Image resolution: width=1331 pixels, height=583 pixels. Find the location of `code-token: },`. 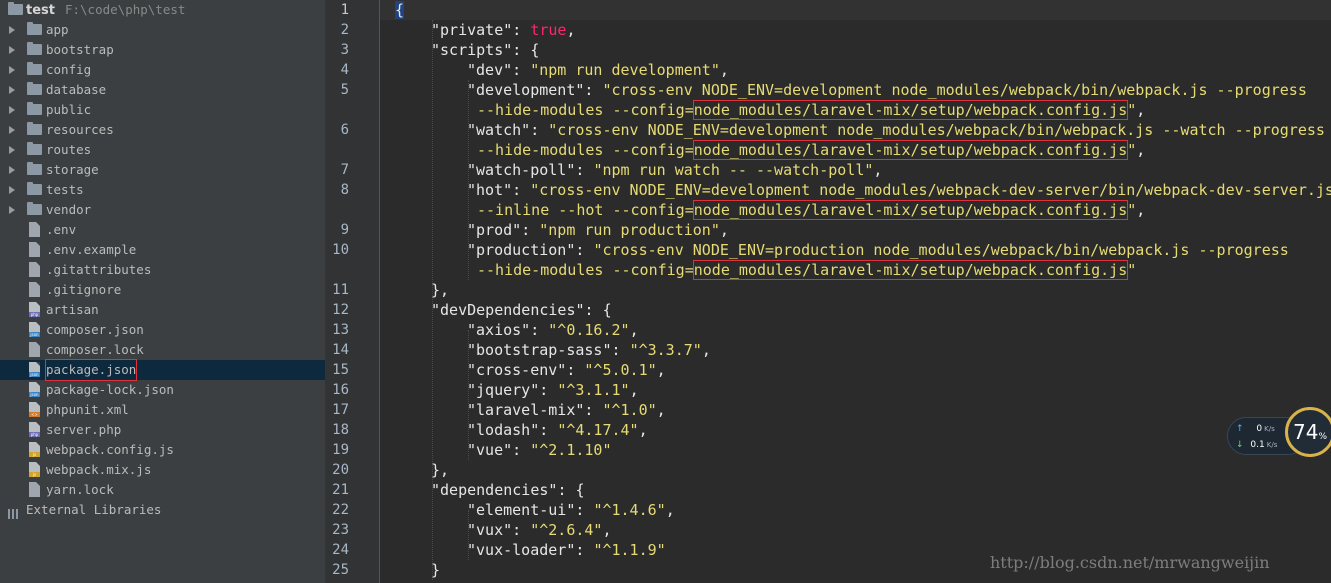

code-token: }, is located at coordinates (440, 290).